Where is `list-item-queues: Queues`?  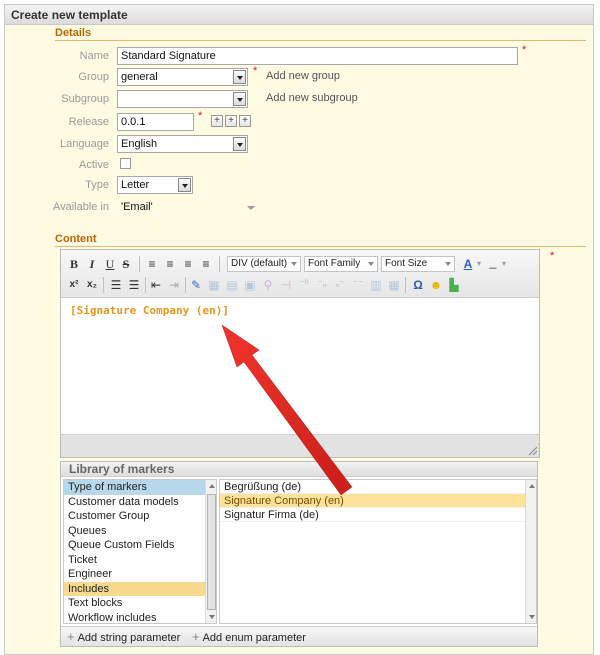
list-item-queues: Queues is located at coordinates (140, 531).